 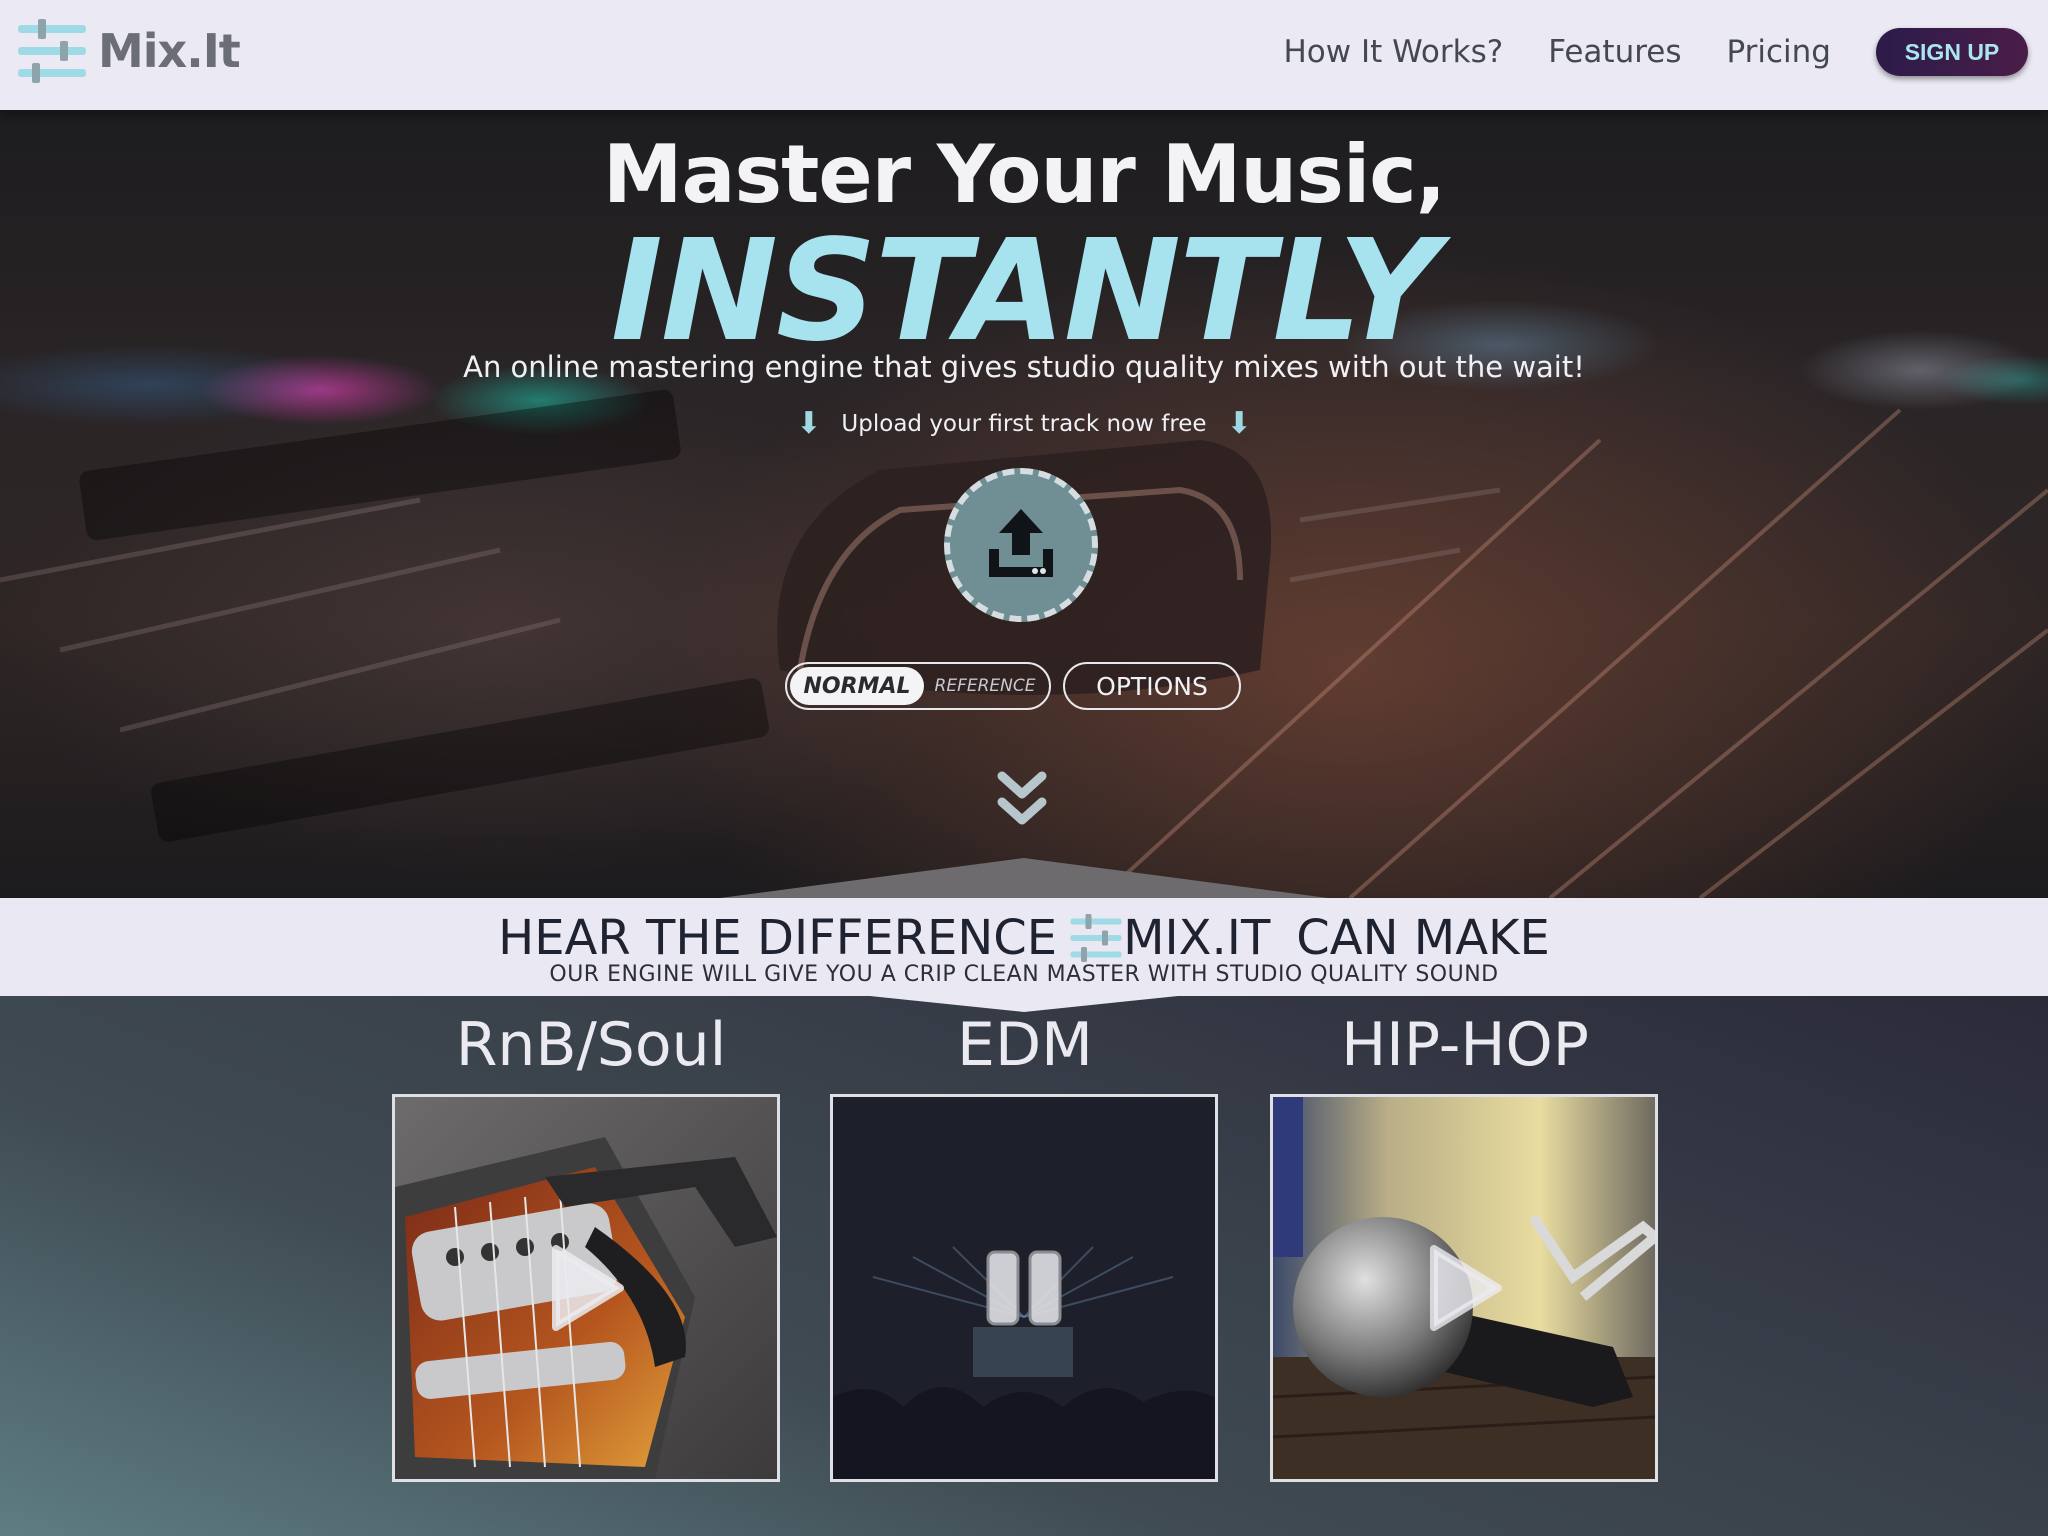 I want to click on upload-icon, so click(x=1021, y=543).